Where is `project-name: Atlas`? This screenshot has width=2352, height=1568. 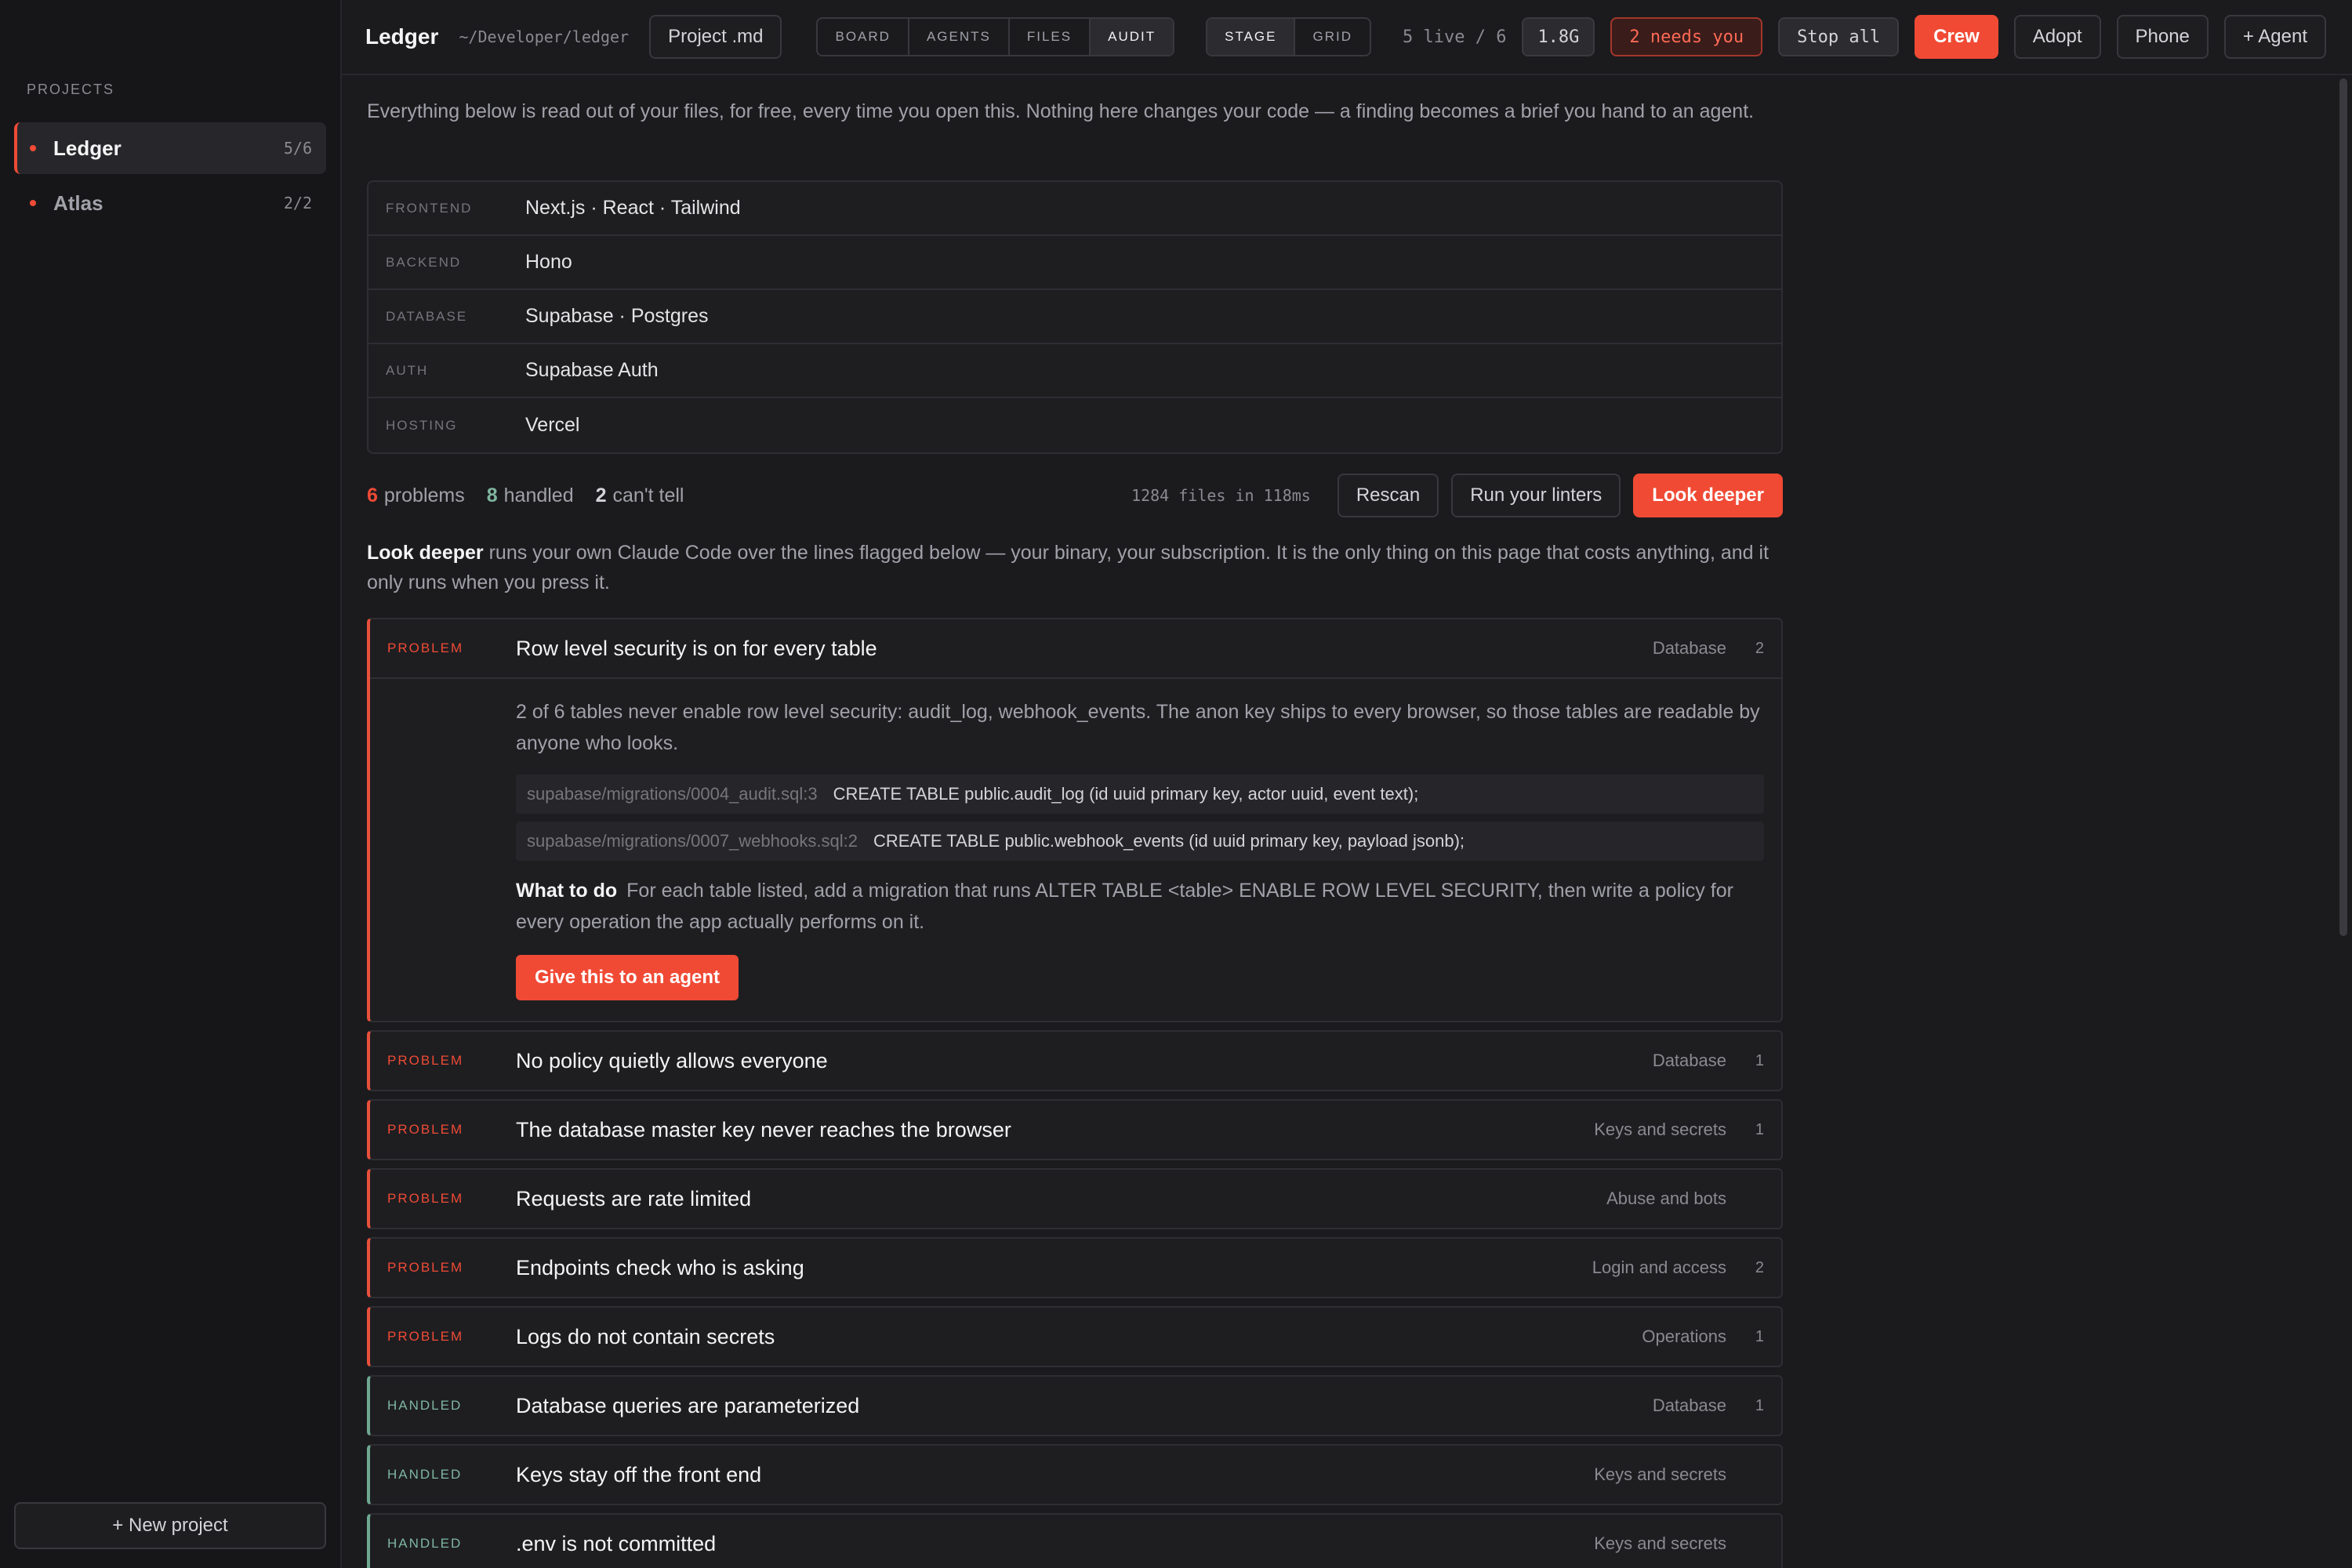 project-name: Atlas is located at coordinates (78, 203).